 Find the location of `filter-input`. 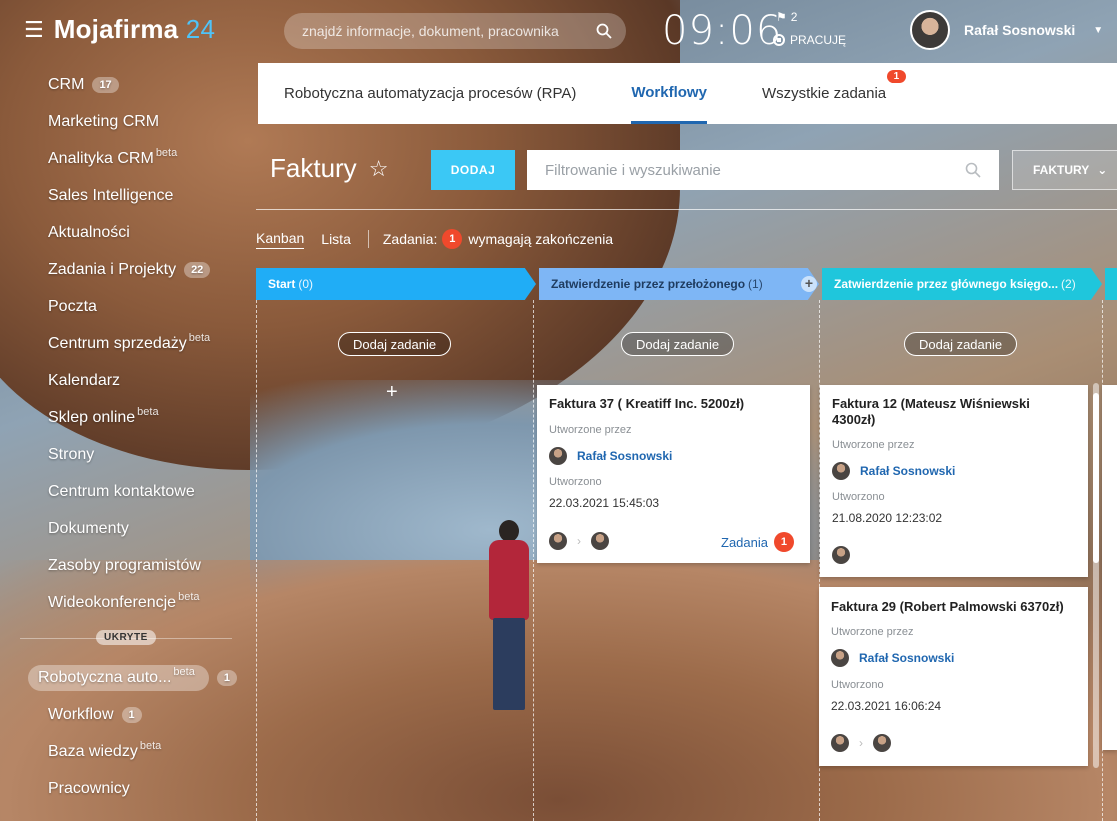

filter-input is located at coordinates (755, 170).